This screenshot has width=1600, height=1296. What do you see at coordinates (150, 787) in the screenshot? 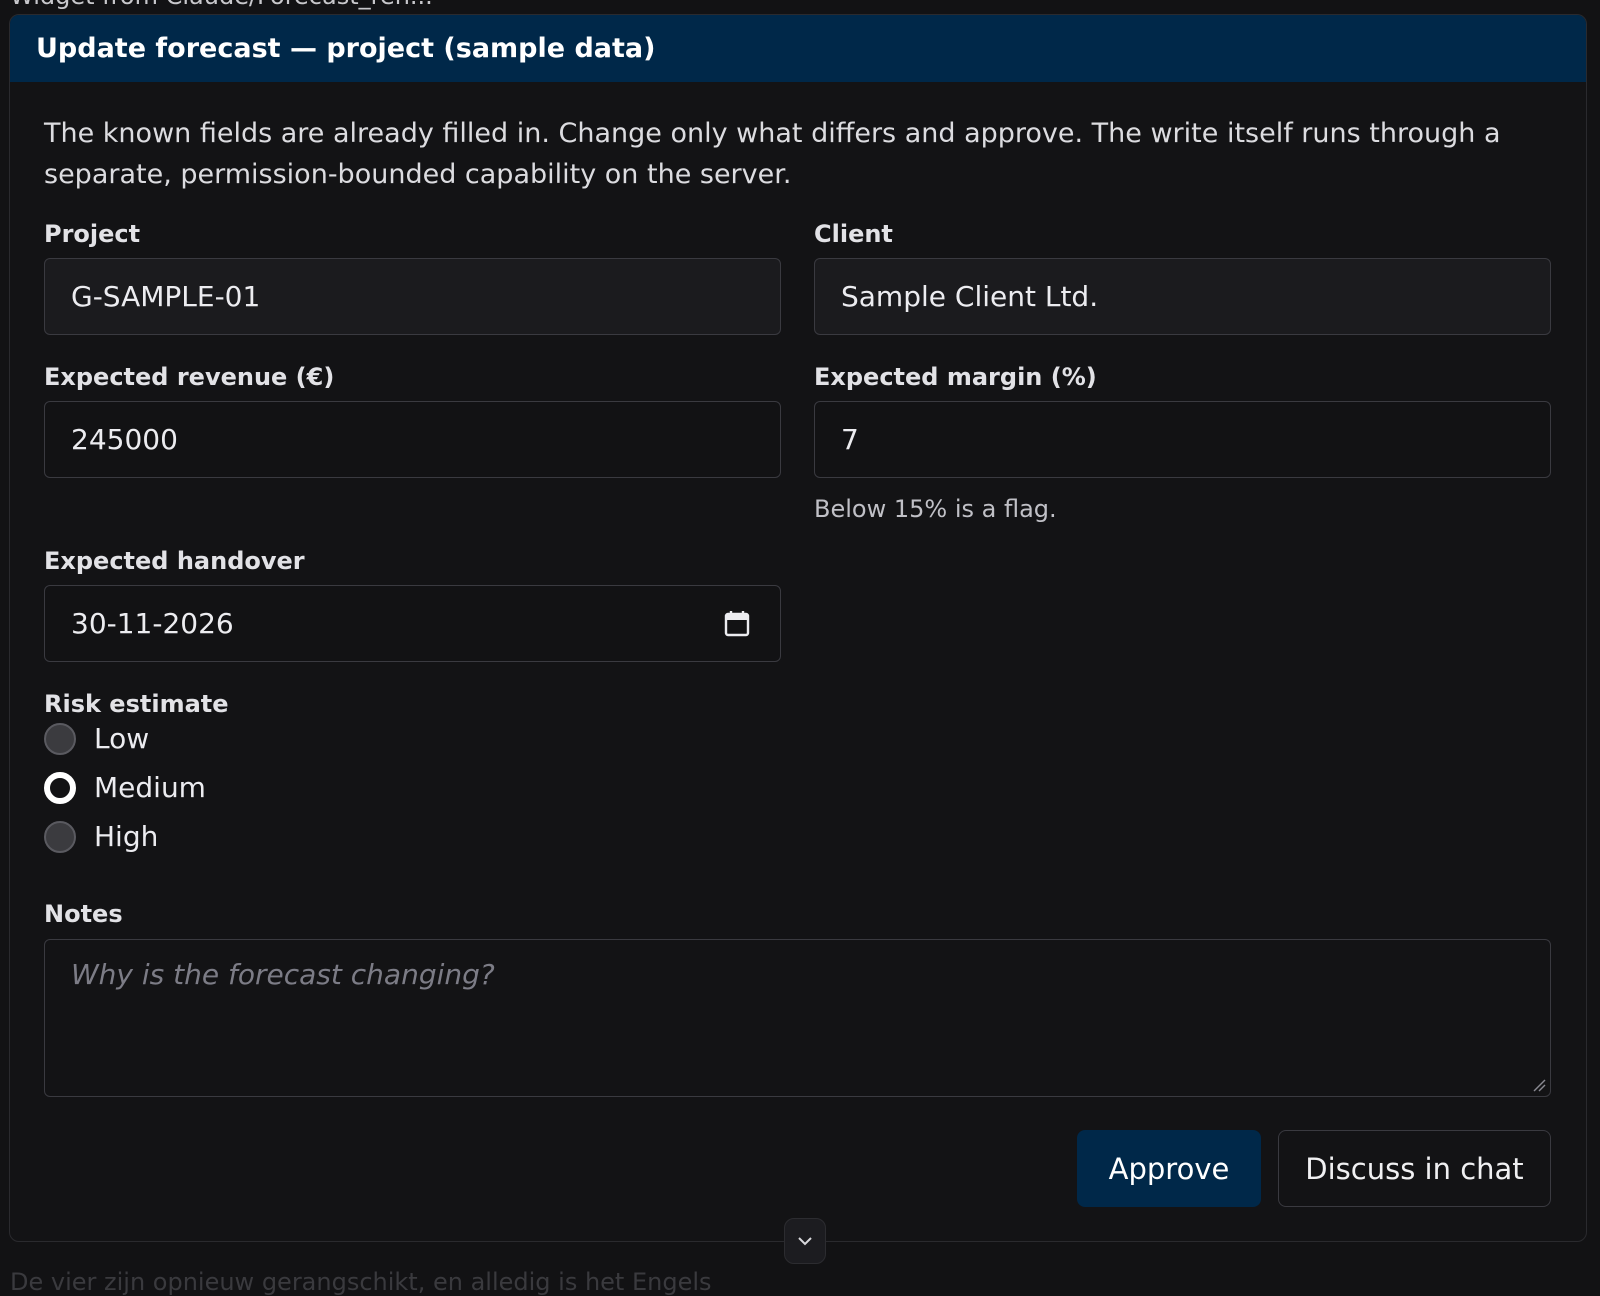
I see `risk-option-label: Medium` at bounding box center [150, 787].